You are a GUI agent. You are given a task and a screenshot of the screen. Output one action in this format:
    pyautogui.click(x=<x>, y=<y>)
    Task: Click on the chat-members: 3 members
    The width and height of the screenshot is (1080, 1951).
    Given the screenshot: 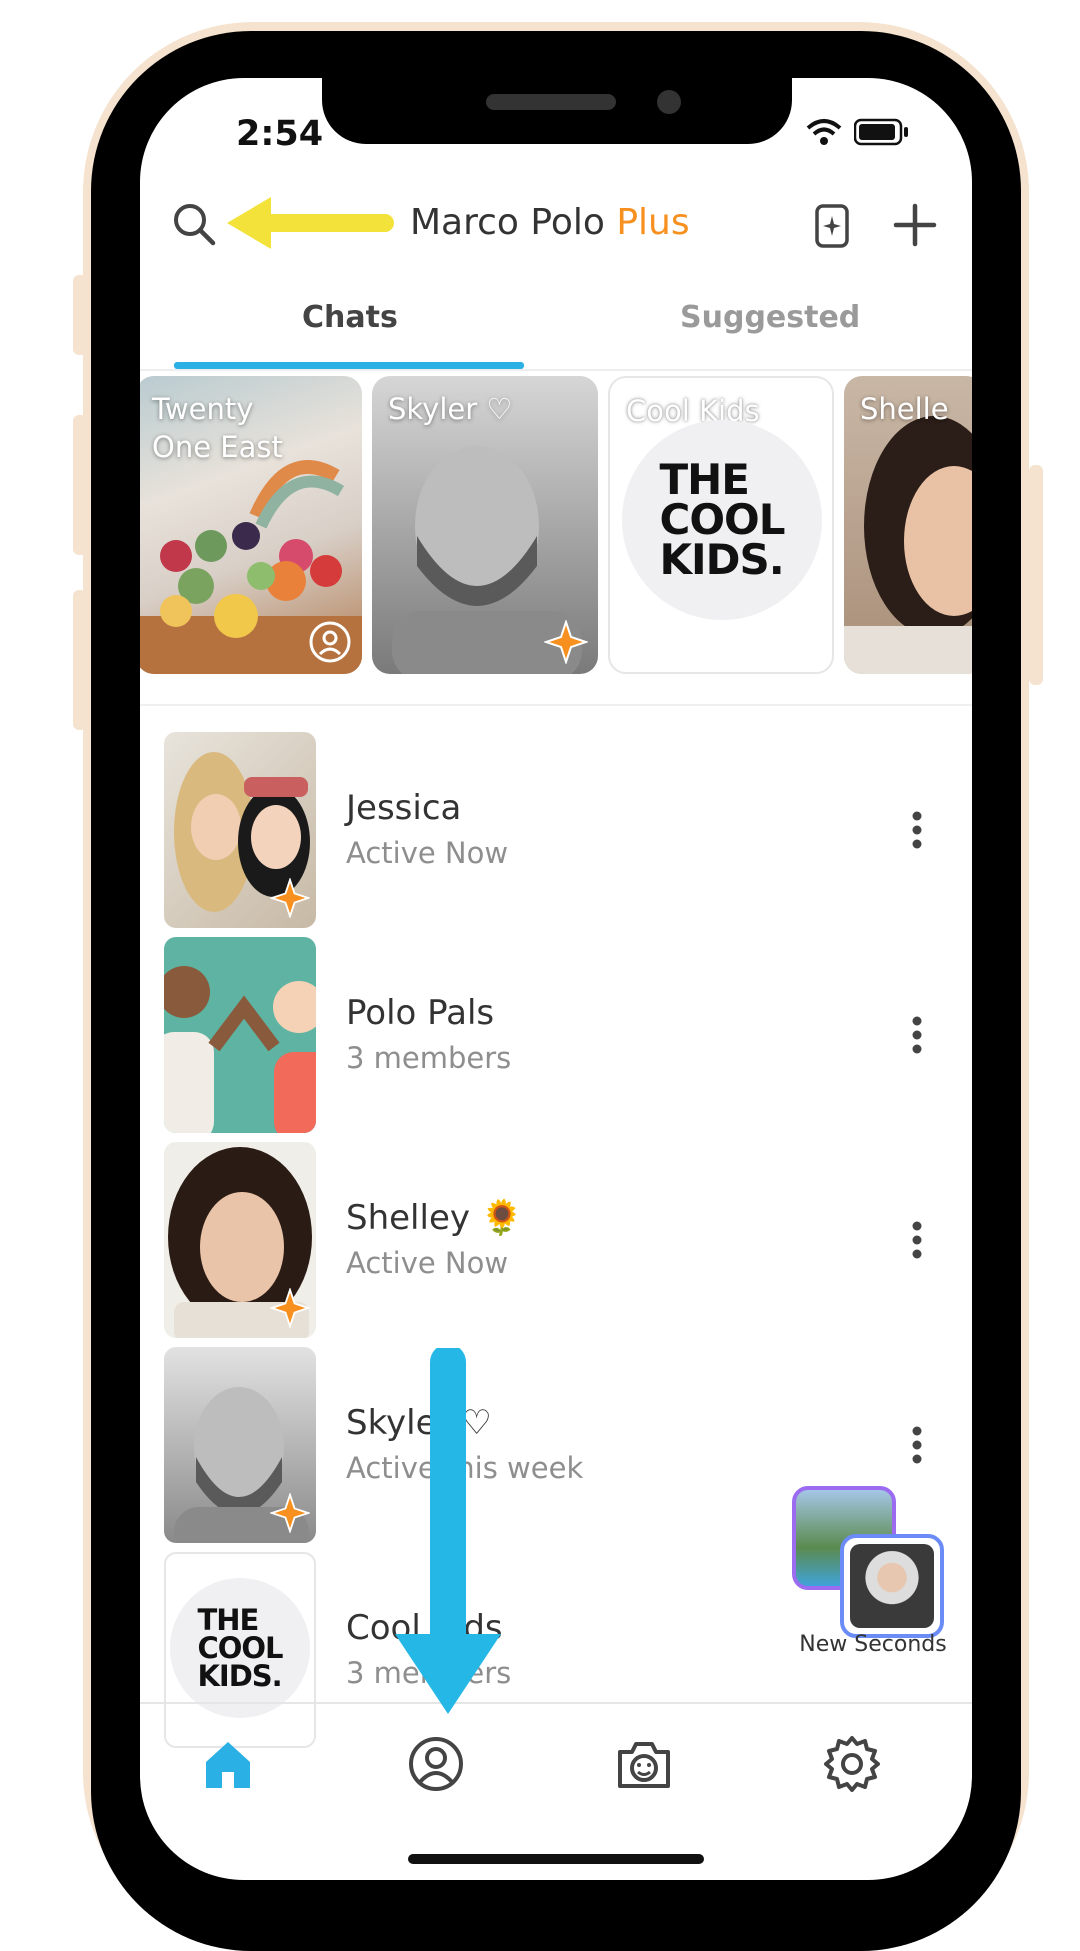 What is the action you would take?
    pyautogui.click(x=429, y=1058)
    